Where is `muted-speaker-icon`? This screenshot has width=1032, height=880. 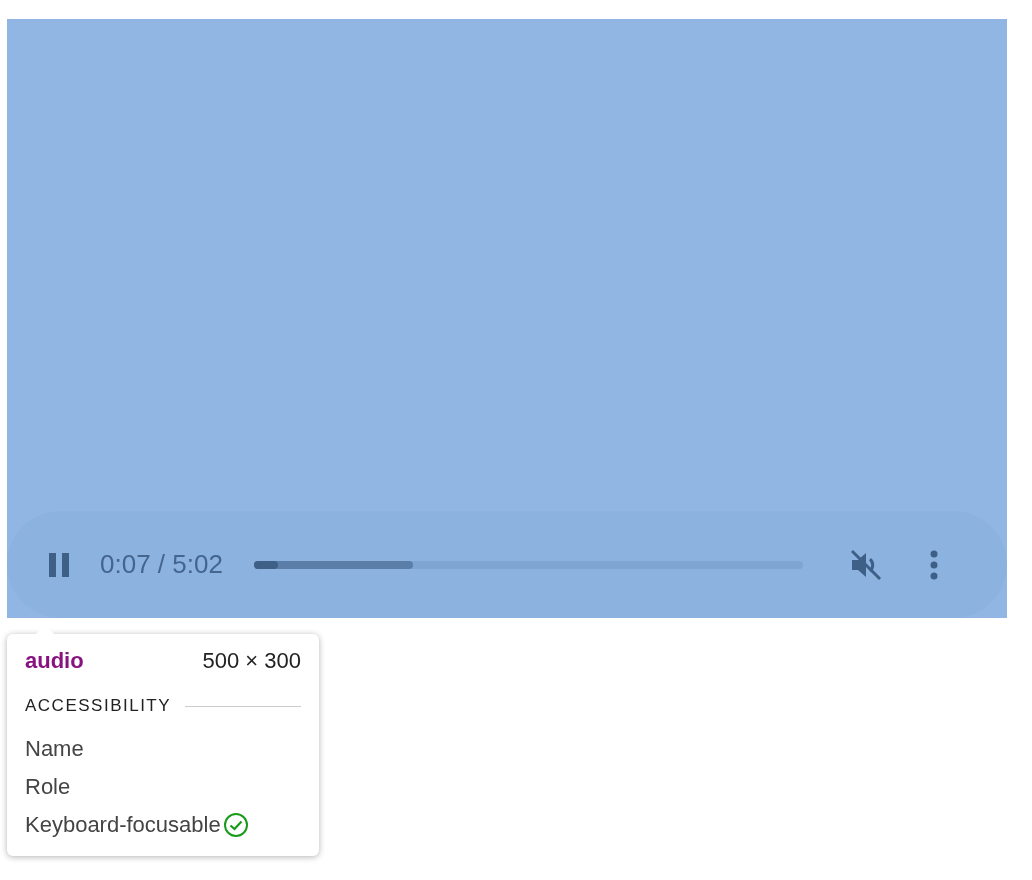 muted-speaker-icon is located at coordinates (865, 564).